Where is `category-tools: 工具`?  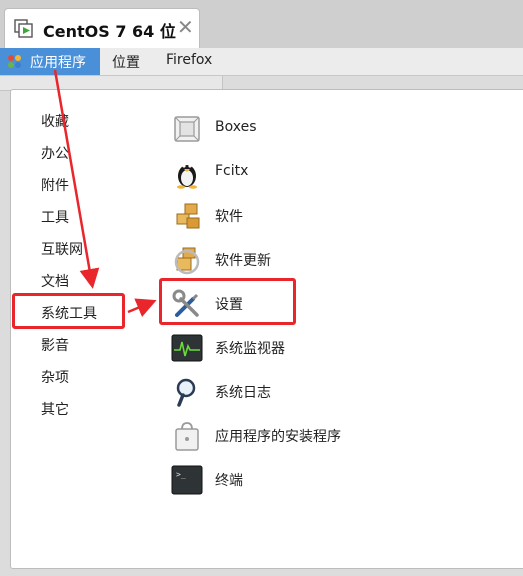 category-tools: 工具 is located at coordinates (55, 218).